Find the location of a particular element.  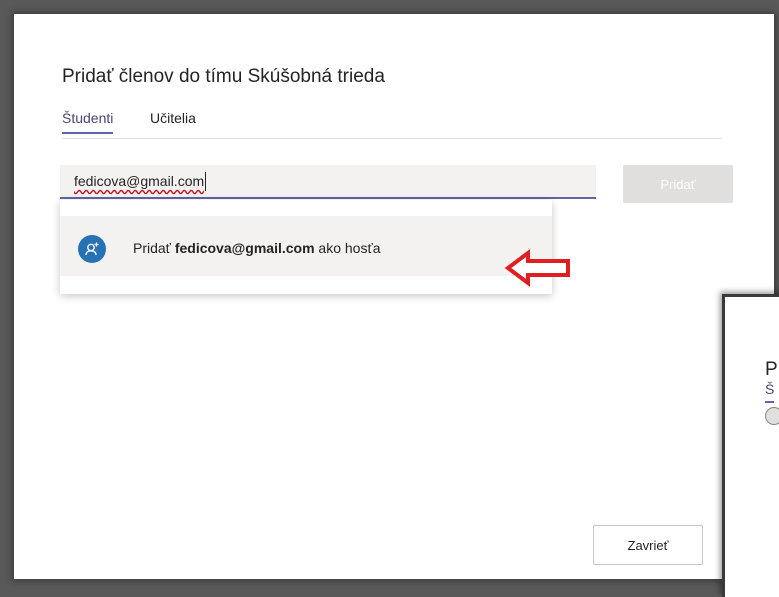

suggestion-dropdown: Pridať fedicova@gmail.com ako hosťa is located at coordinates (306, 247).